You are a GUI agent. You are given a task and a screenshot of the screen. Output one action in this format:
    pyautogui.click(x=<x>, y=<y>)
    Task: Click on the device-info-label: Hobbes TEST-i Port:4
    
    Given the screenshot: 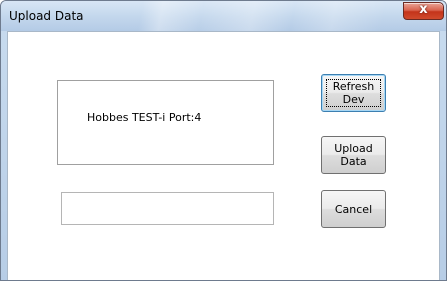 What is the action you would take?
    pyautogui.click(x=144, y=117)
    